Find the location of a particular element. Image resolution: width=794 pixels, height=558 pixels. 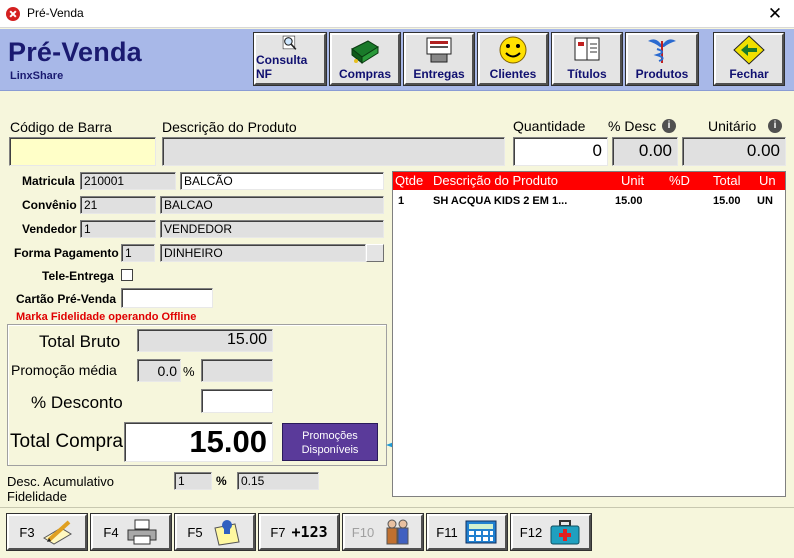

f12-button: F12 is located at coordinates (551, 532).